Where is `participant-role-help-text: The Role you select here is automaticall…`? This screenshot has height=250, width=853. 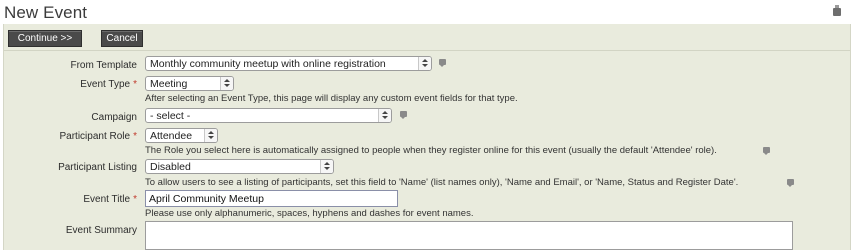 participant-role-help-text: The Role you select here is automaticall… is located at coordinates (431, 150).